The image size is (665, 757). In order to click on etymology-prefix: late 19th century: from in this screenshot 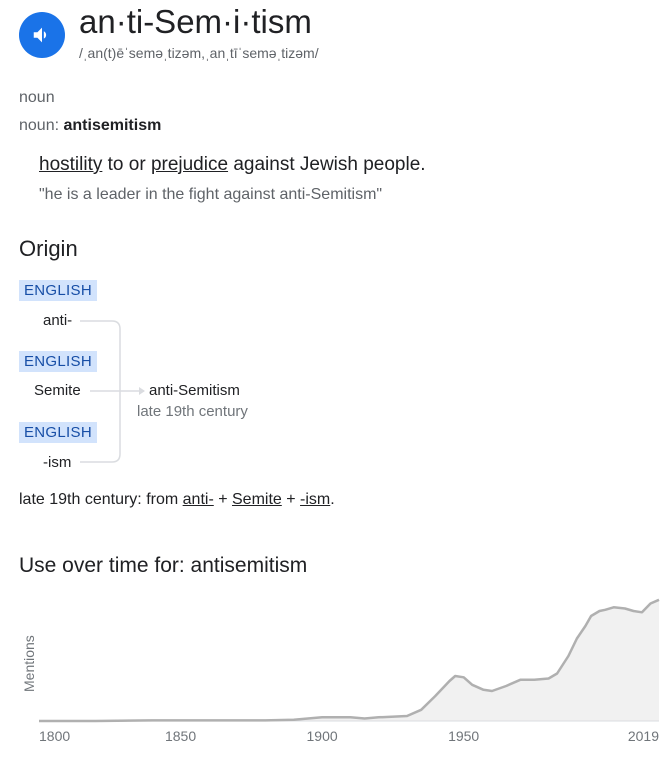, I will do `click(101, 499)`.